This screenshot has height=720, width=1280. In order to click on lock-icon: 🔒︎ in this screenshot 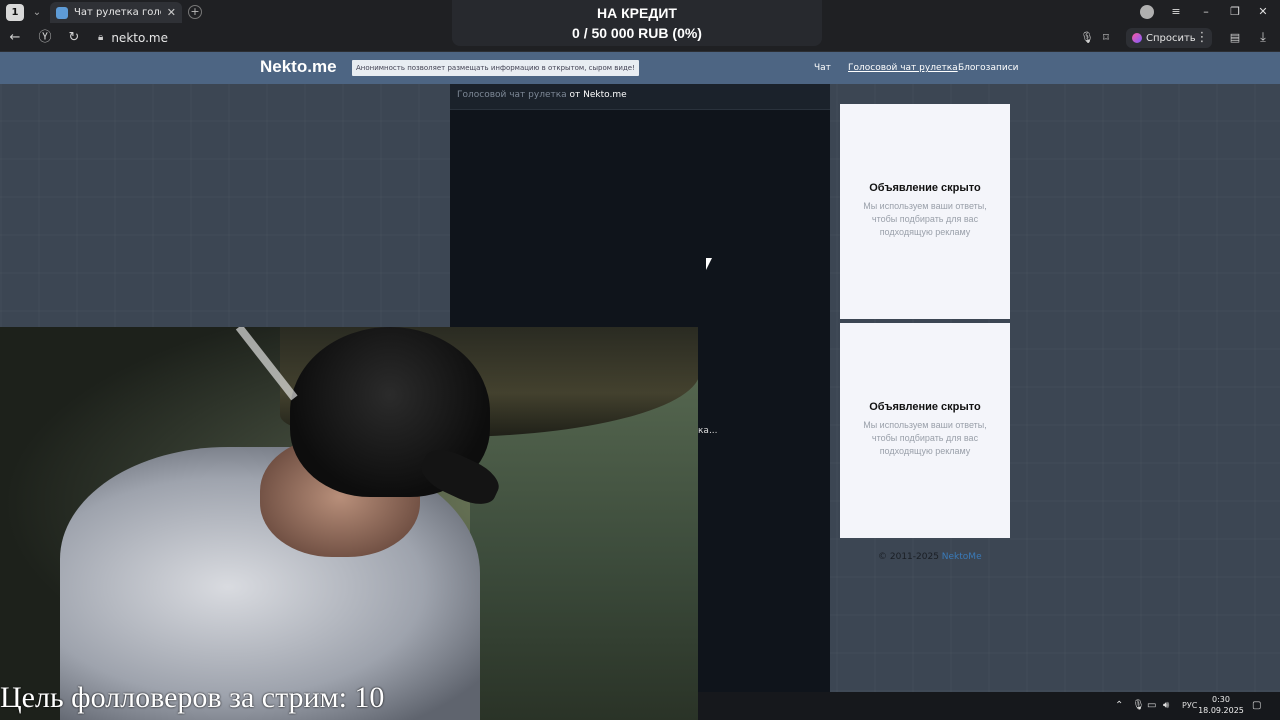, I will do `click(101, 37)`.